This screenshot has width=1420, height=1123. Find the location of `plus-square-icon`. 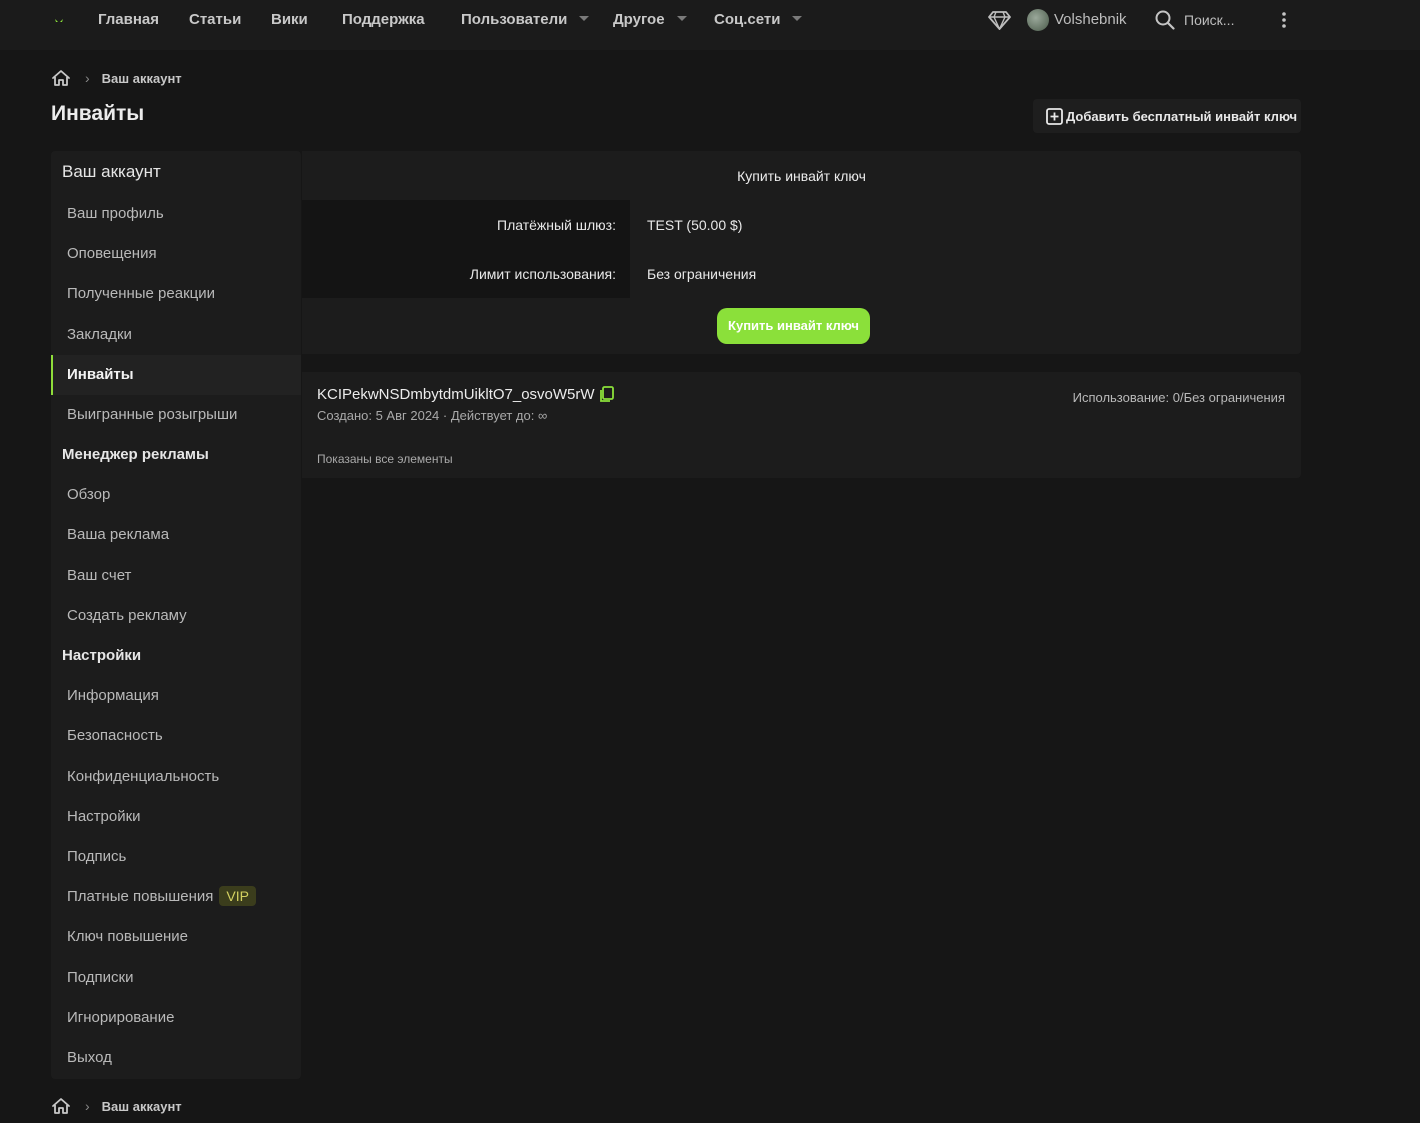

plus-square-icon is located at coordinates (1054, 116).